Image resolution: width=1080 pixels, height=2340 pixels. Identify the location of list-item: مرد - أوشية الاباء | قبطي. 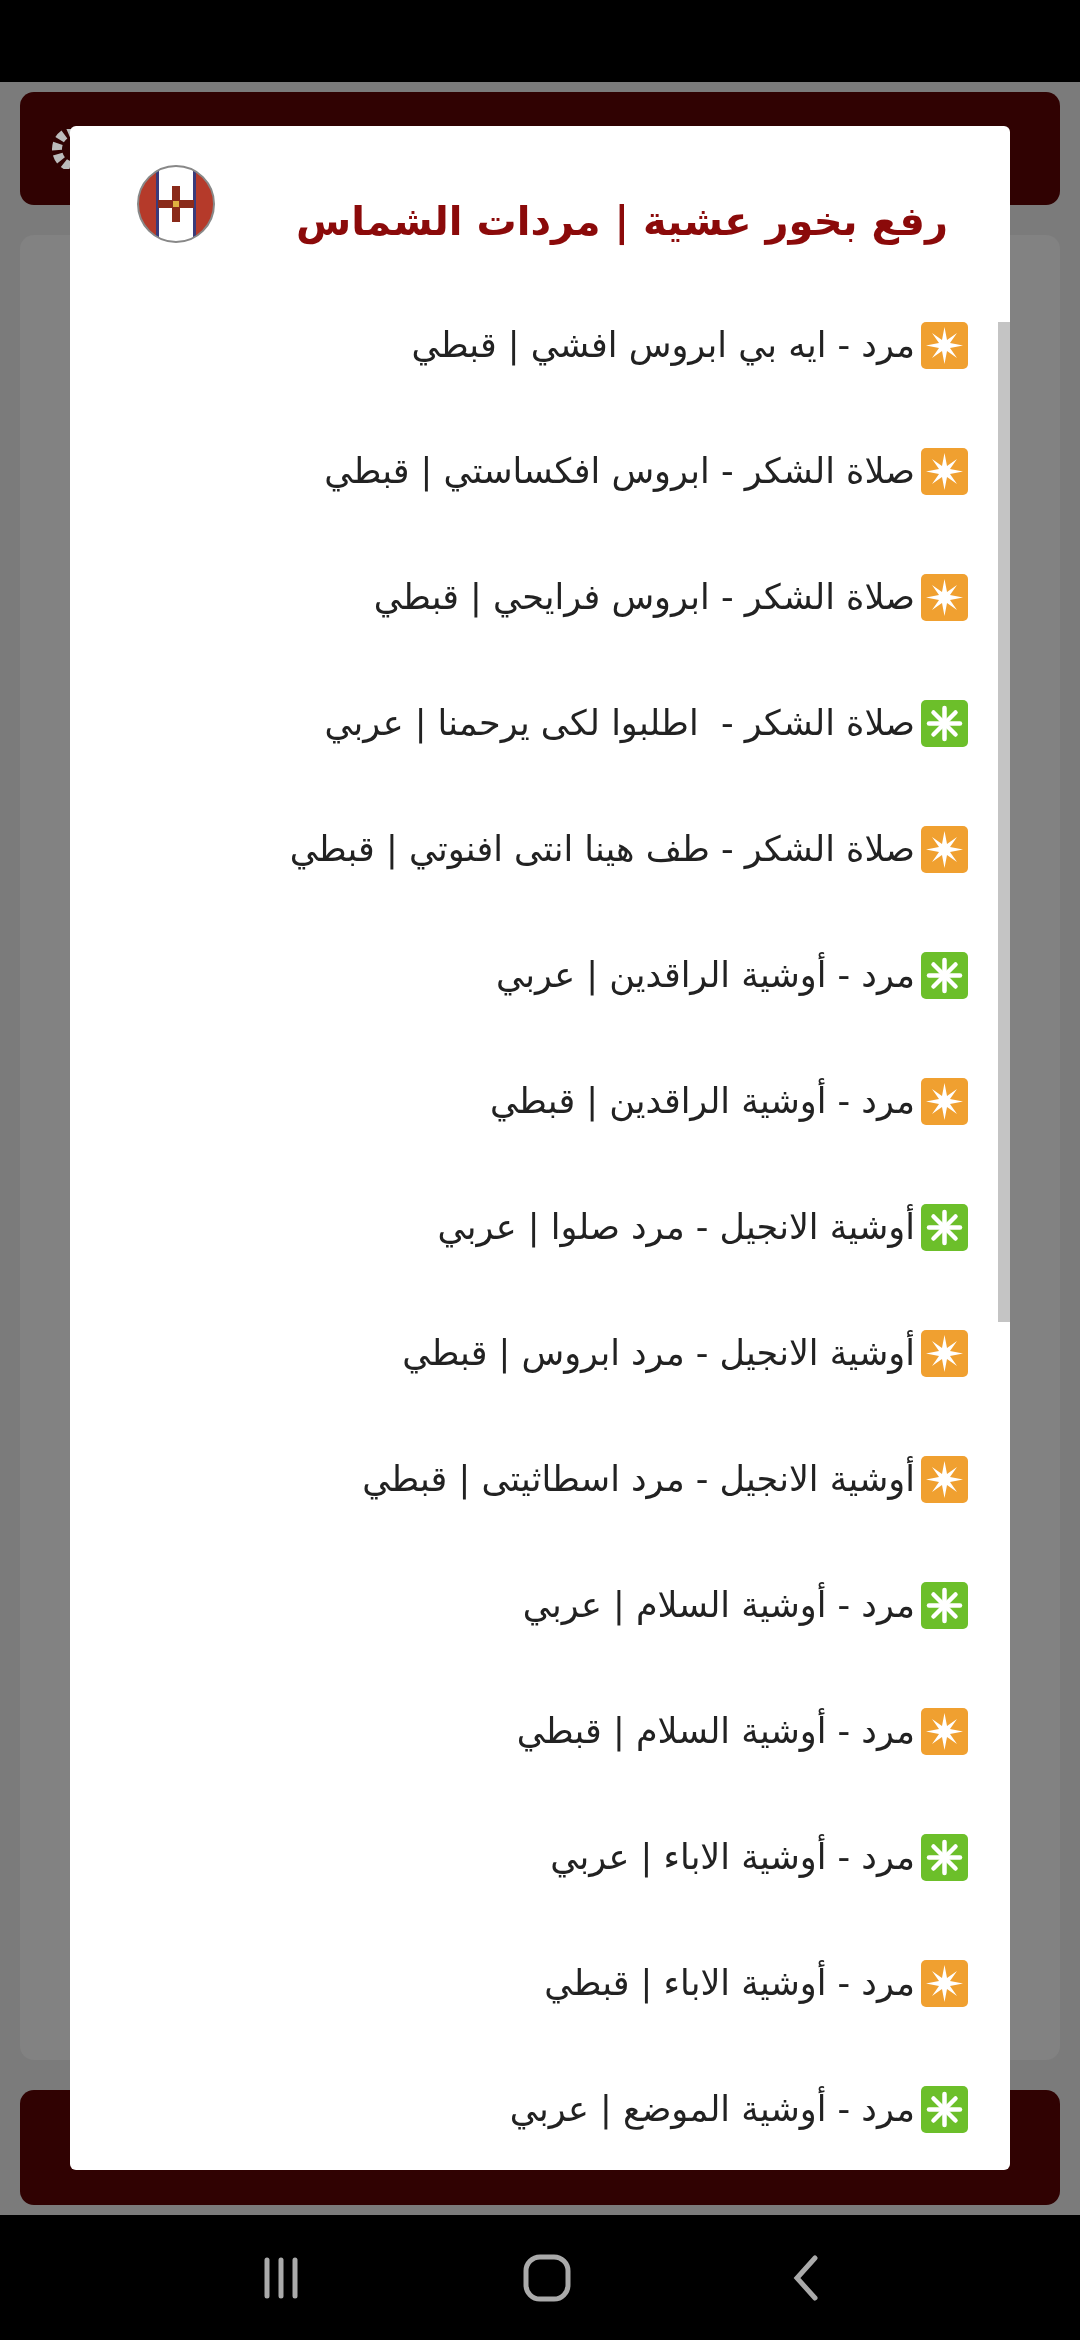
(756, 1983).